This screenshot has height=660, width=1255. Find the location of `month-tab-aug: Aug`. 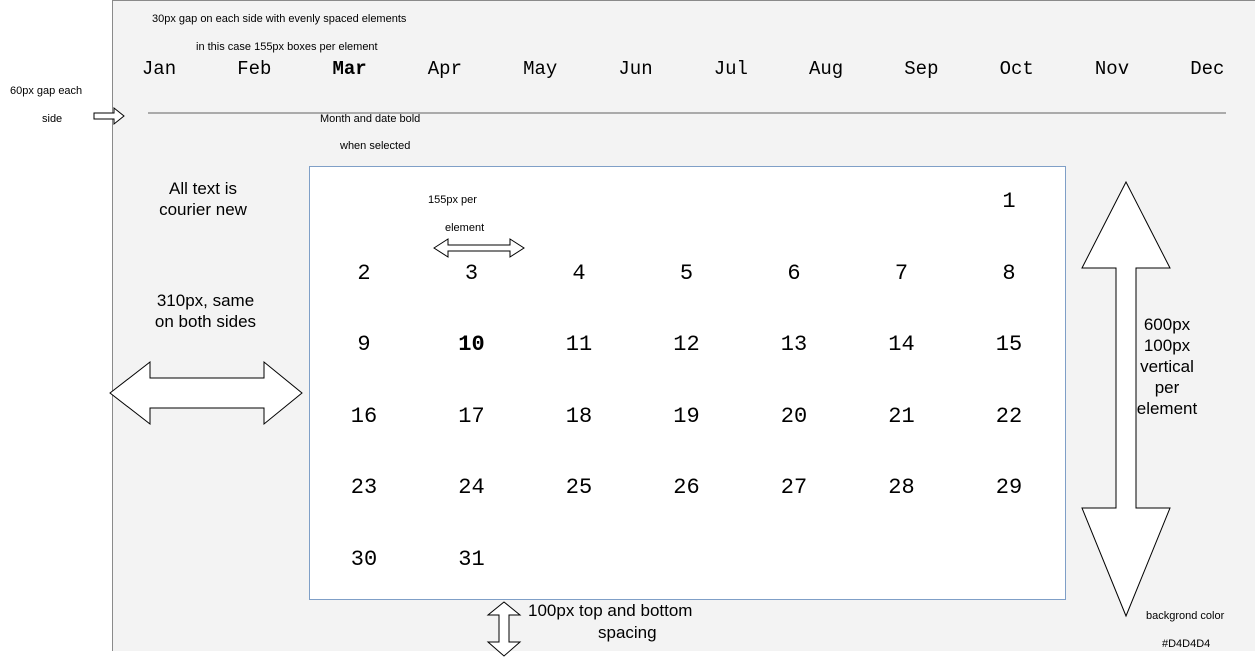

month-tab-aug: Aug is located at coordinates (826, 69).